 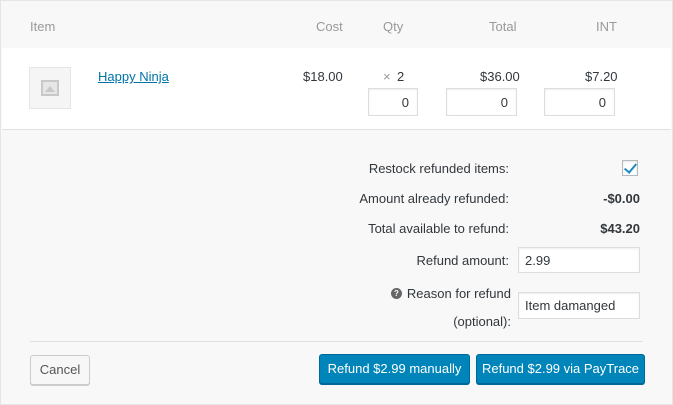 I want to click on reason-label-line1: Reason for refund, so click(x=458, y=293).